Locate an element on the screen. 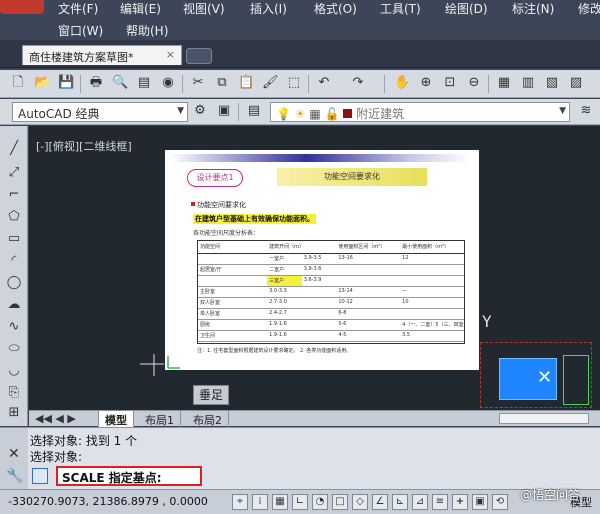 This screenshot has width=600, height=514. layer-dropdown: 💡 ☀ ▦ 🔓 附近建筑 ▼ is located at coordinates (420, 112).